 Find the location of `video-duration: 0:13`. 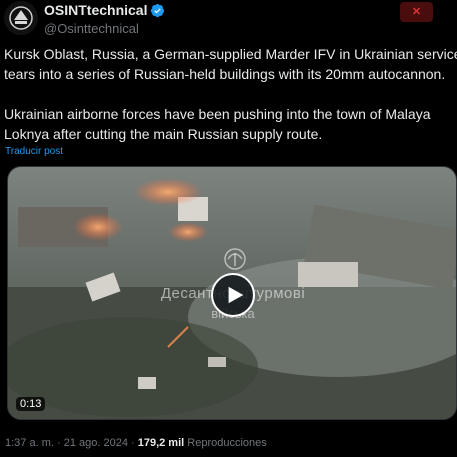

video-duration: 0:13 is located at coordinates (31, 404).